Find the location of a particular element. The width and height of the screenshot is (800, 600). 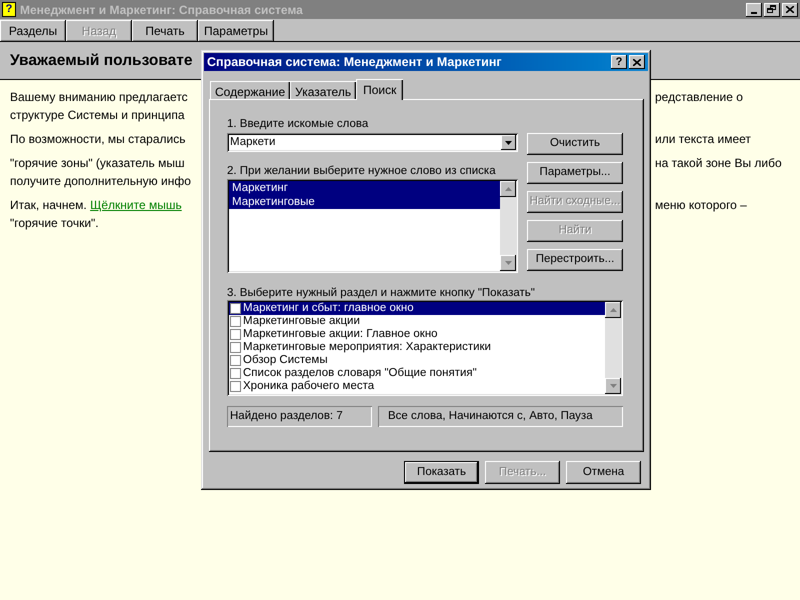

help-button: ? is located at coordinates (619, 62).